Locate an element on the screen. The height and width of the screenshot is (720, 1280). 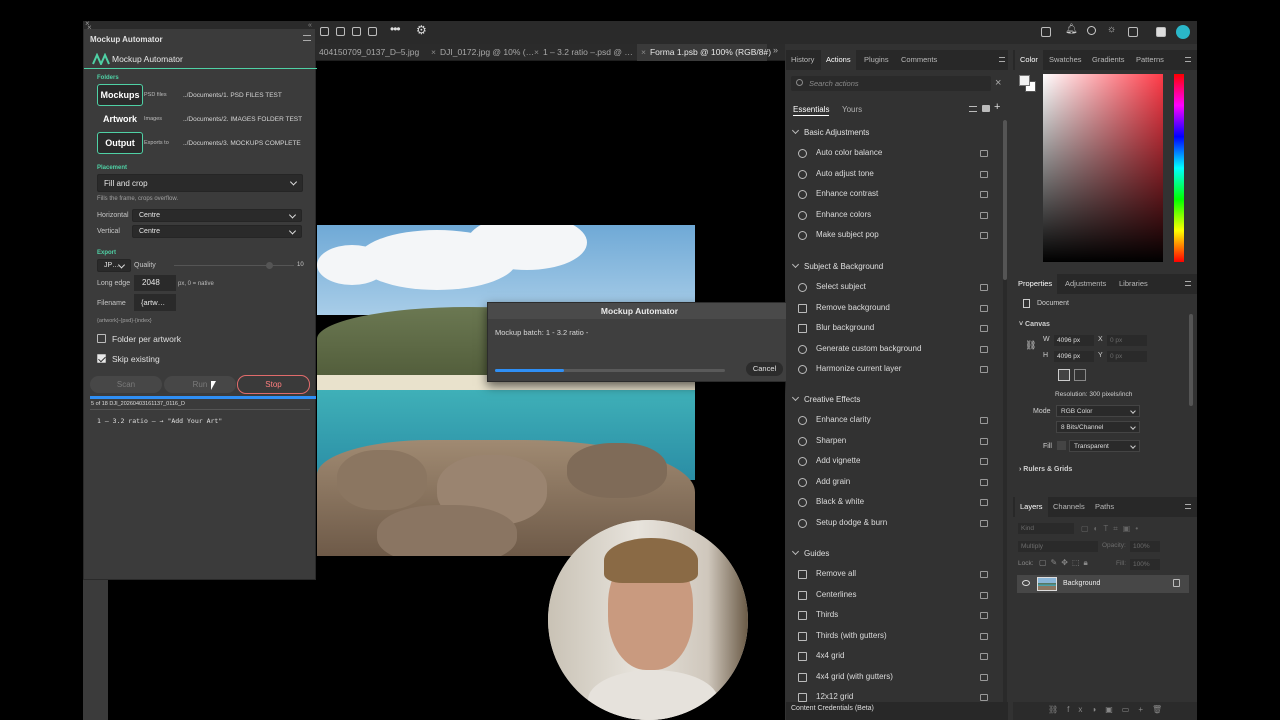
tab-history: History is located at coordinates (802, 60).